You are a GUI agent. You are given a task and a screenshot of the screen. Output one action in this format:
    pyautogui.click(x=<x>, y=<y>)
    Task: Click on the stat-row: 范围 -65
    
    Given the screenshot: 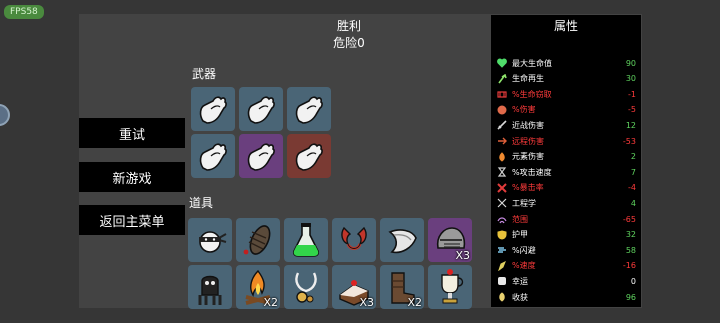 What is the action you would take?
    pyautogui.click(x=566, y=219)
    